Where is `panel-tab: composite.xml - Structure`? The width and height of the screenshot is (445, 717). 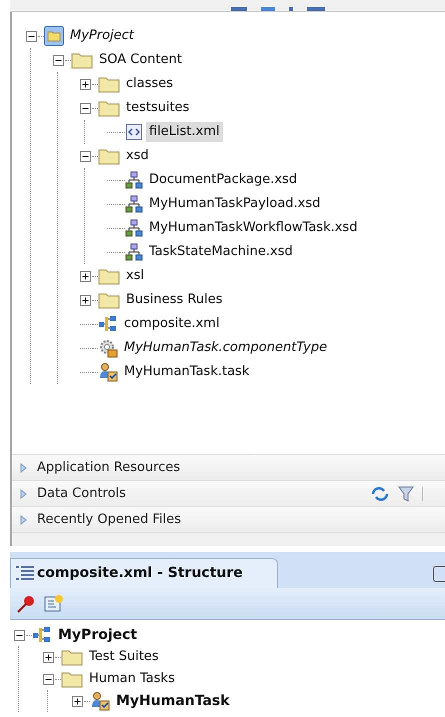 panel-tab: composite.xml - Structure is located at coordinates (144, 573).